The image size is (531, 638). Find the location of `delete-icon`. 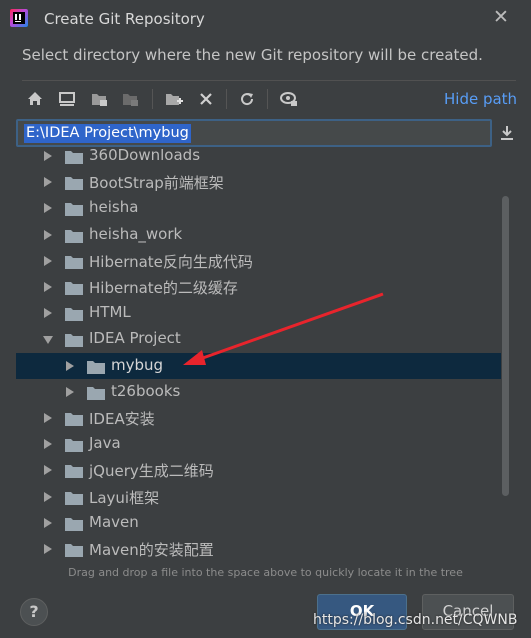

delete-icon is located at coordinates (206, 99).